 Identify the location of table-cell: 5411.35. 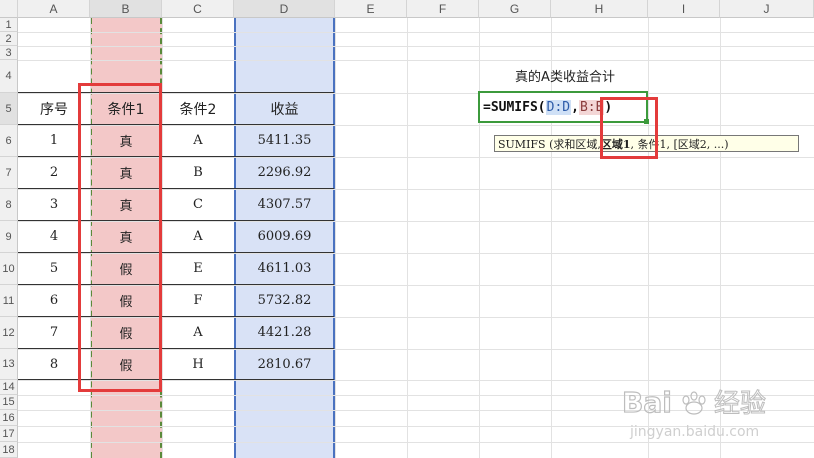
(284, 140).